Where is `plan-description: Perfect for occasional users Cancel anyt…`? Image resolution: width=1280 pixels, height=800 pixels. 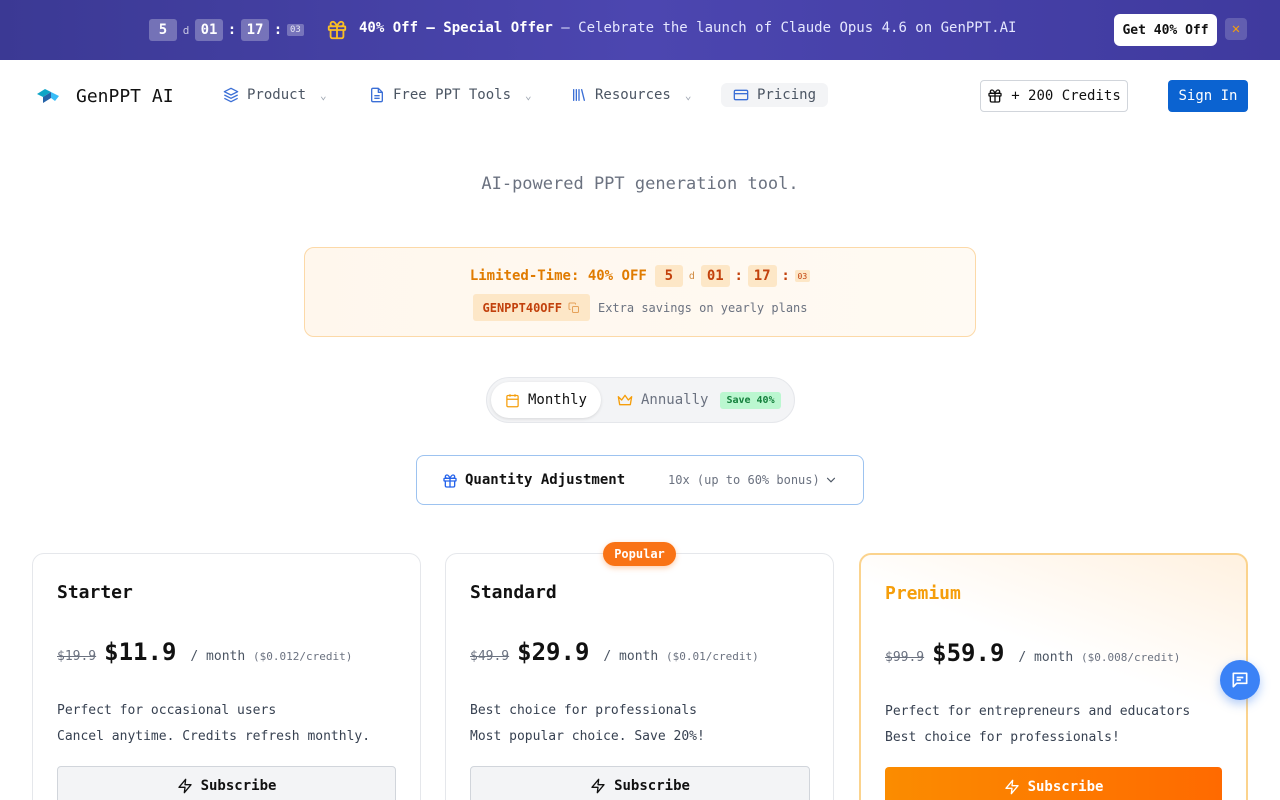
plan-description: Perfect for occasional users Cancel anyt… is located at coordinates (214, 723).